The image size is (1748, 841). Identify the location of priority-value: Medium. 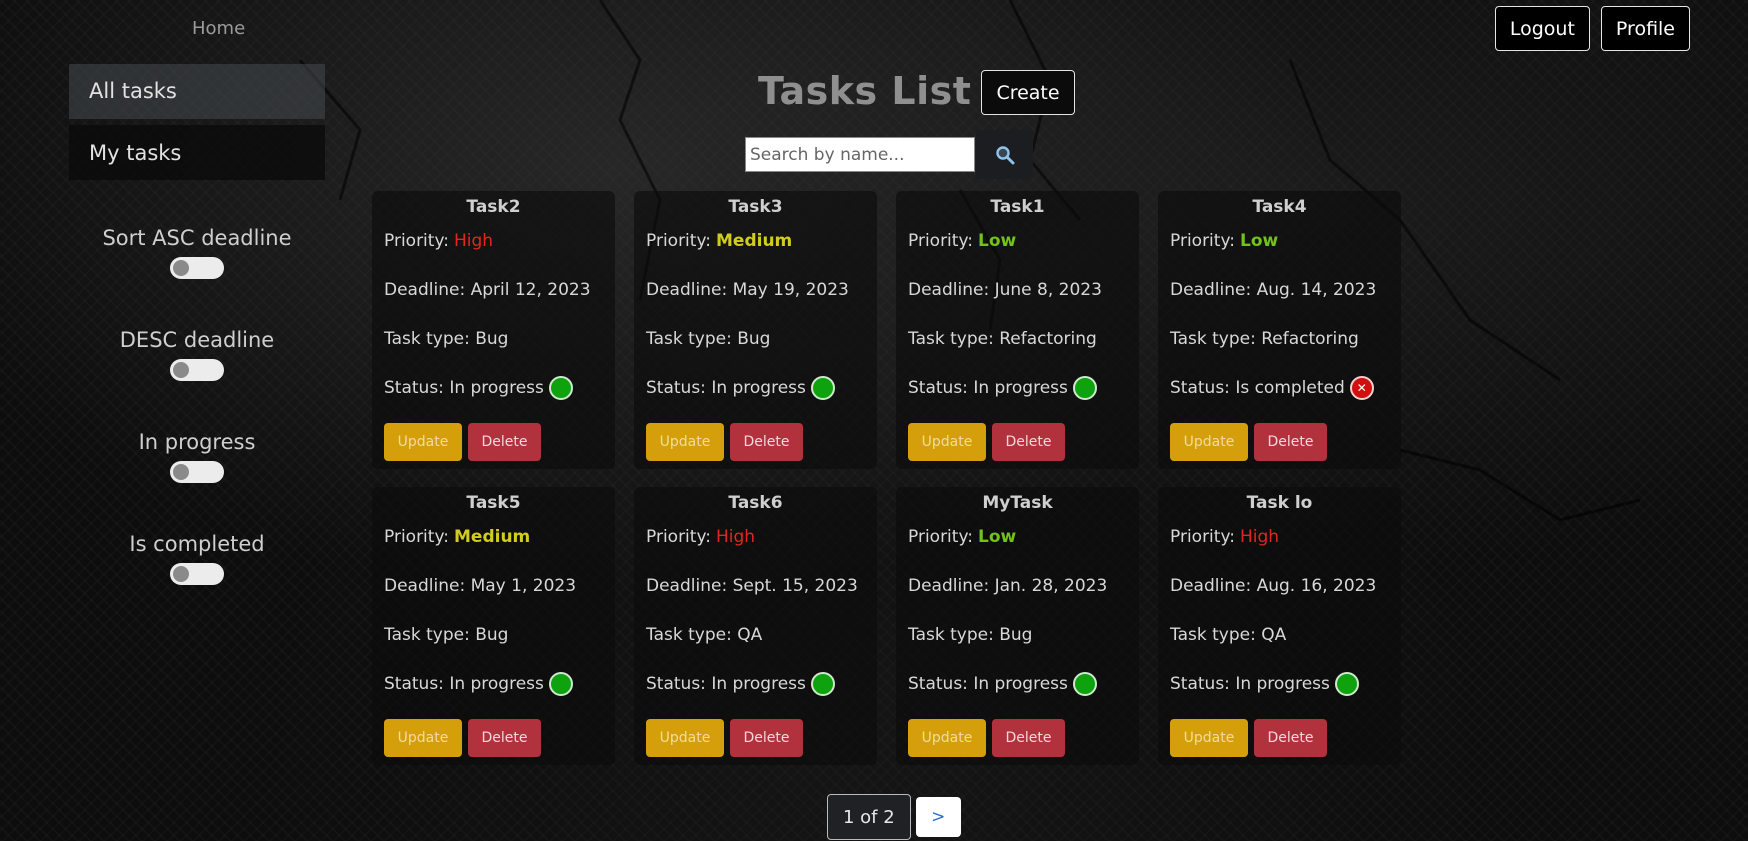
(754, 241).